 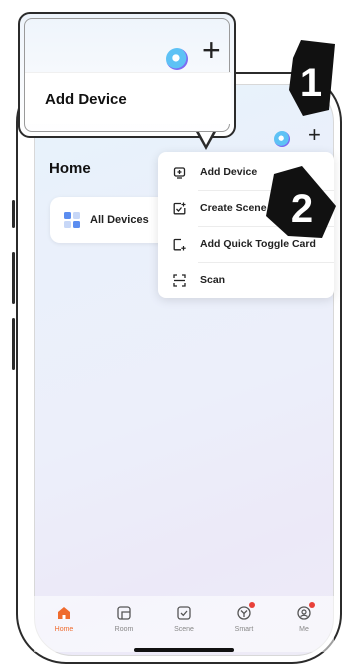 What do you see at coordinates (179, 244) in the screenshot?
I see `quick-toggle-icon` at bounding box center [179, 244].